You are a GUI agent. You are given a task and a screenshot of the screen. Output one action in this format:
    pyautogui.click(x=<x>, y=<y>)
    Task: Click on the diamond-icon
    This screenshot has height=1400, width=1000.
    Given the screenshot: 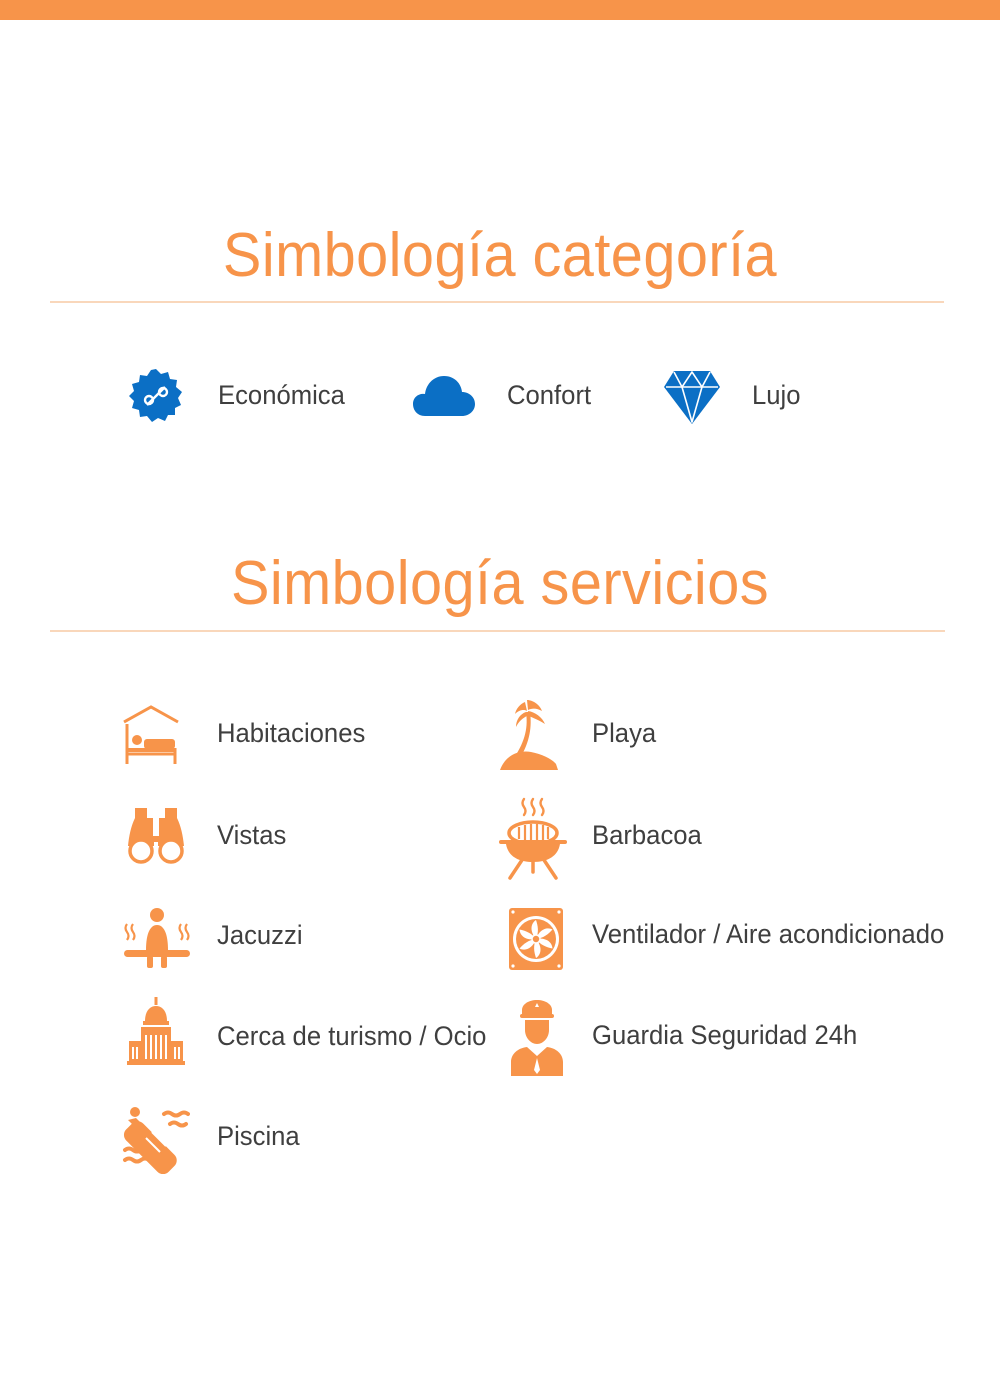 What is the action you would take?
    pyautogui.click(x=692, y=397)
    